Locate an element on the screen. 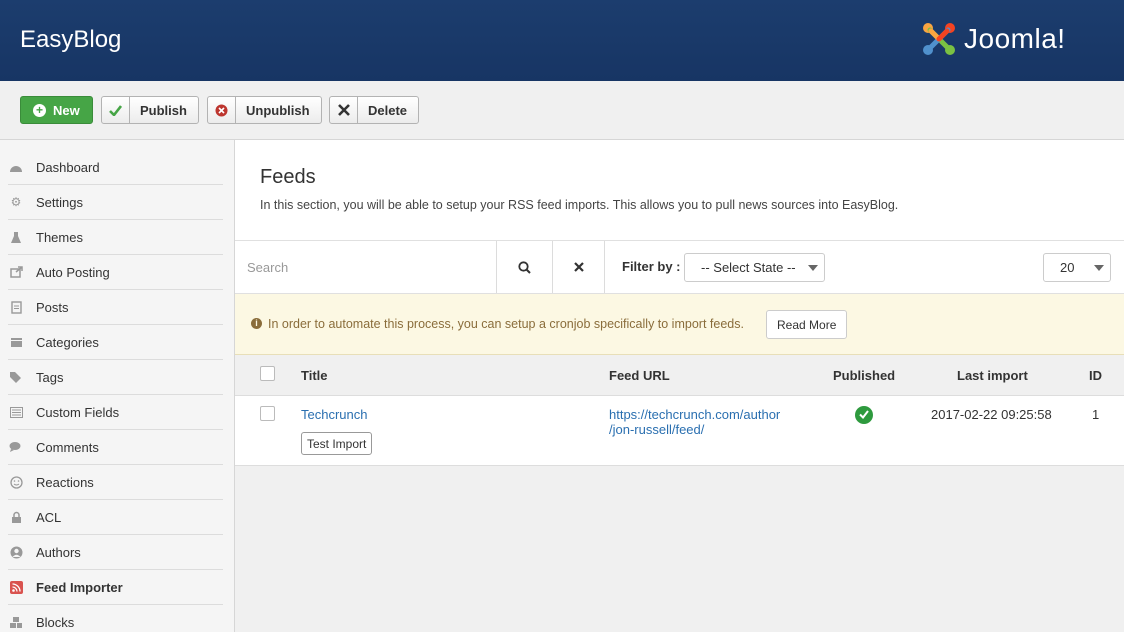 The image size is (1124, 632). search-button is located at coordinates (525, 267).